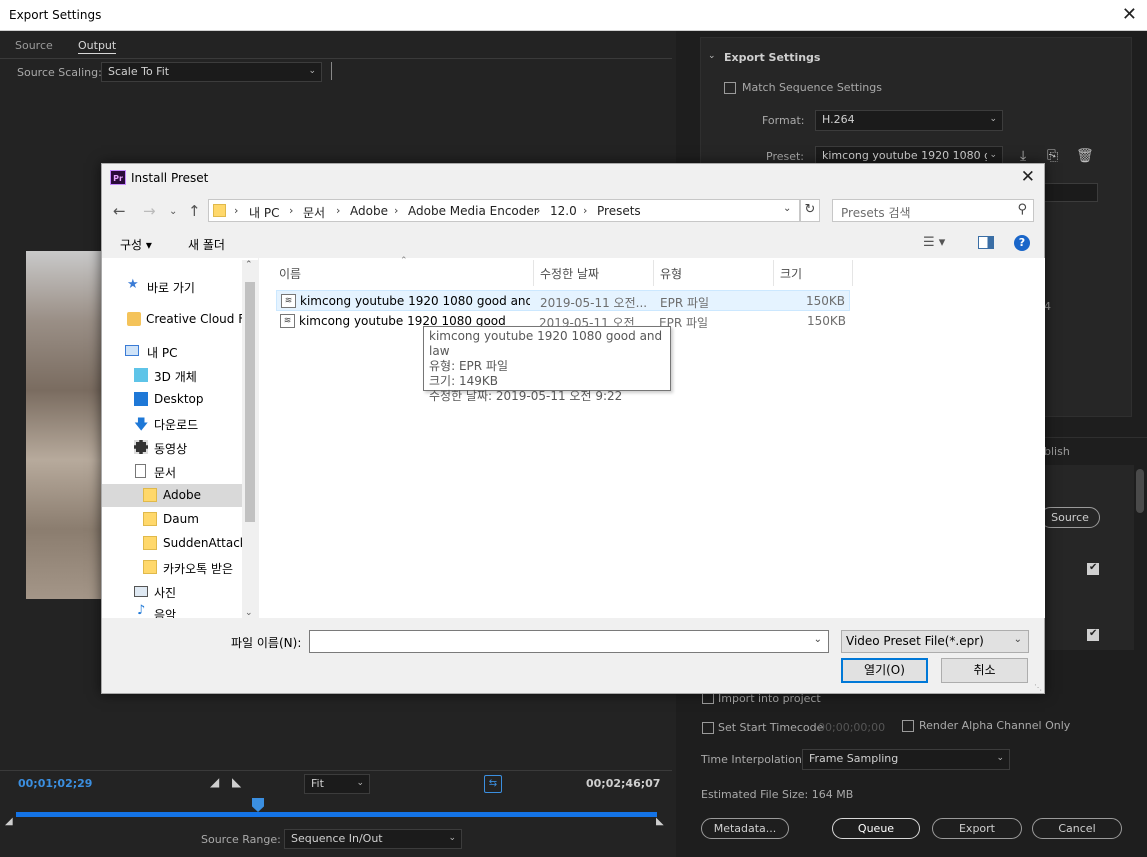  I want to click on match-sequence-checkbox, so click(730, 88).